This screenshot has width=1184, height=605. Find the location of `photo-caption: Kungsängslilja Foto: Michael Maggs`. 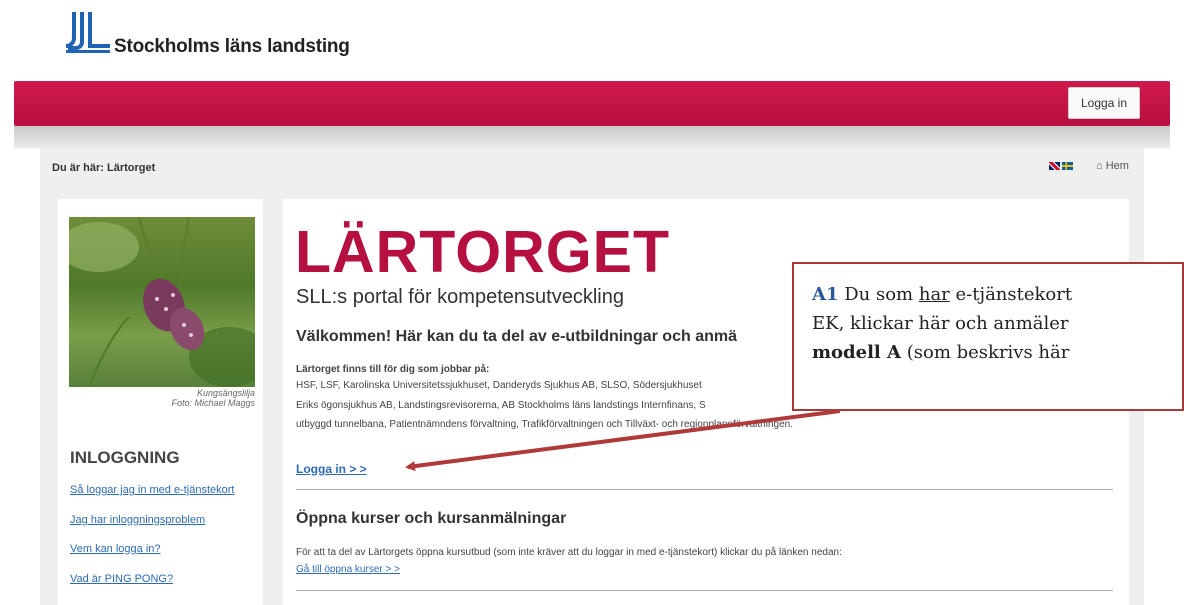

photo-caption: Kungsängslilja Foto: Michael Maggs is located at coordinates (162, 398).